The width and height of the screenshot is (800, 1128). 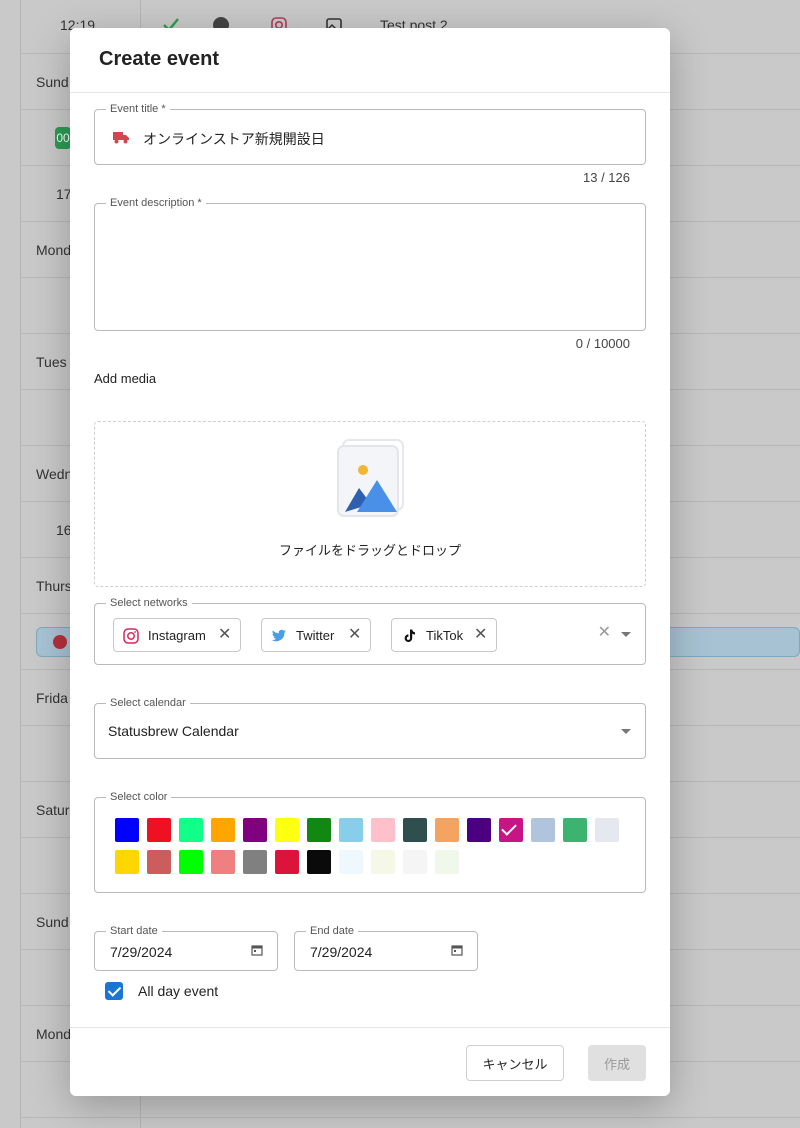 I want to click on dialog-header: Create event, so click(x=370, y=60).